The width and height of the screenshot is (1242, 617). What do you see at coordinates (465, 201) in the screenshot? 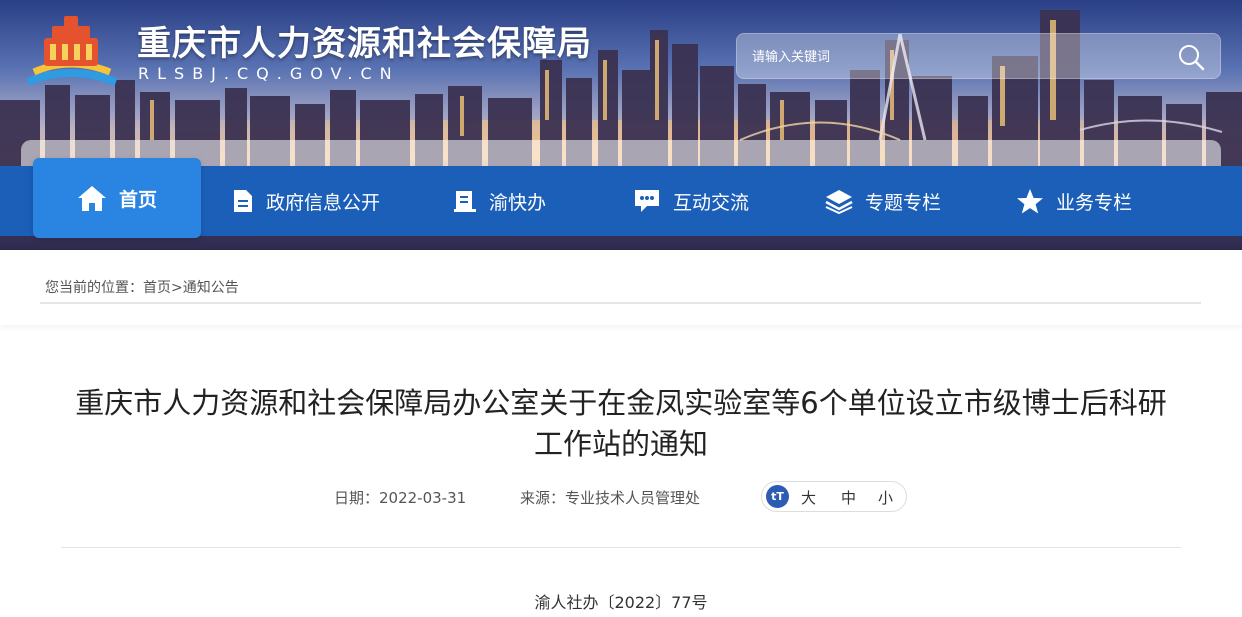
I see `book-icon` at bounding box center [465, 201].